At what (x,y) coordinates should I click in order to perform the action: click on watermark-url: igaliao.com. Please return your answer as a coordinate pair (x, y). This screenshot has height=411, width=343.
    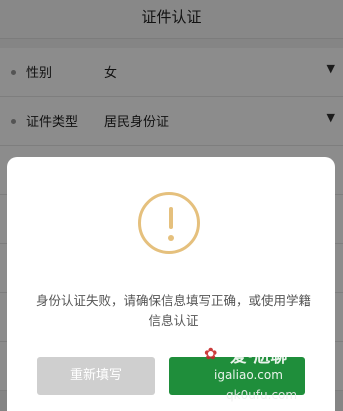
    Looking at the image, I should click on (248, 375).